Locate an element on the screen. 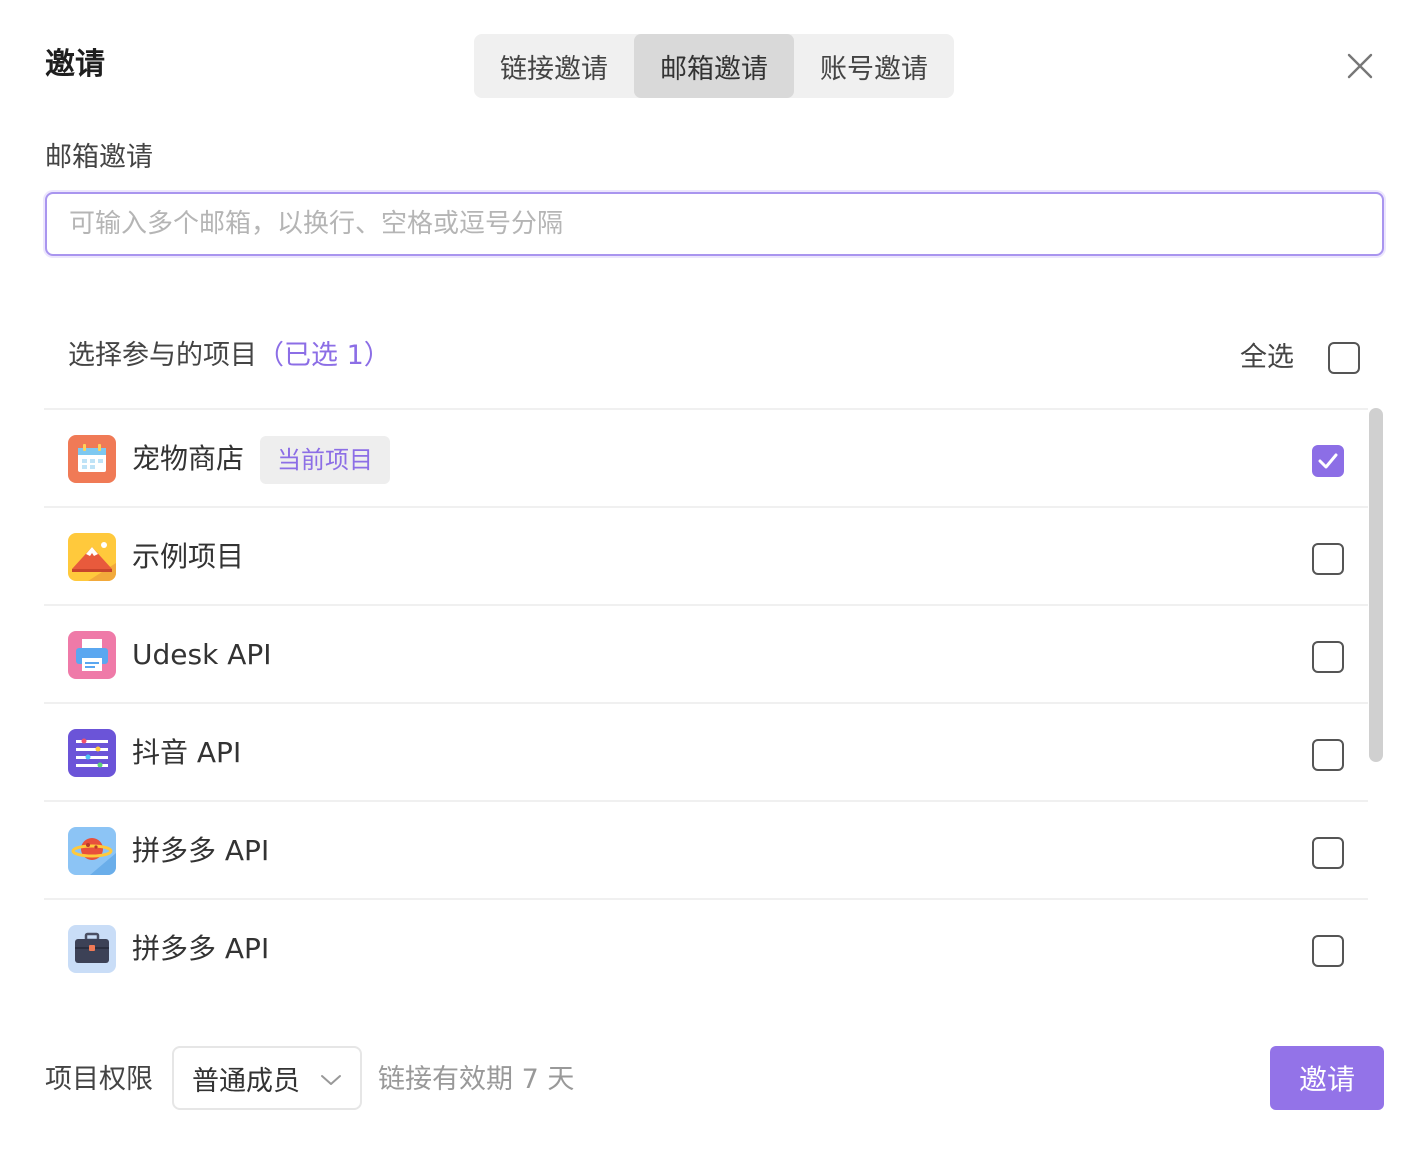  permission-label: 项目权限 is located at coordinates (99, 1079).